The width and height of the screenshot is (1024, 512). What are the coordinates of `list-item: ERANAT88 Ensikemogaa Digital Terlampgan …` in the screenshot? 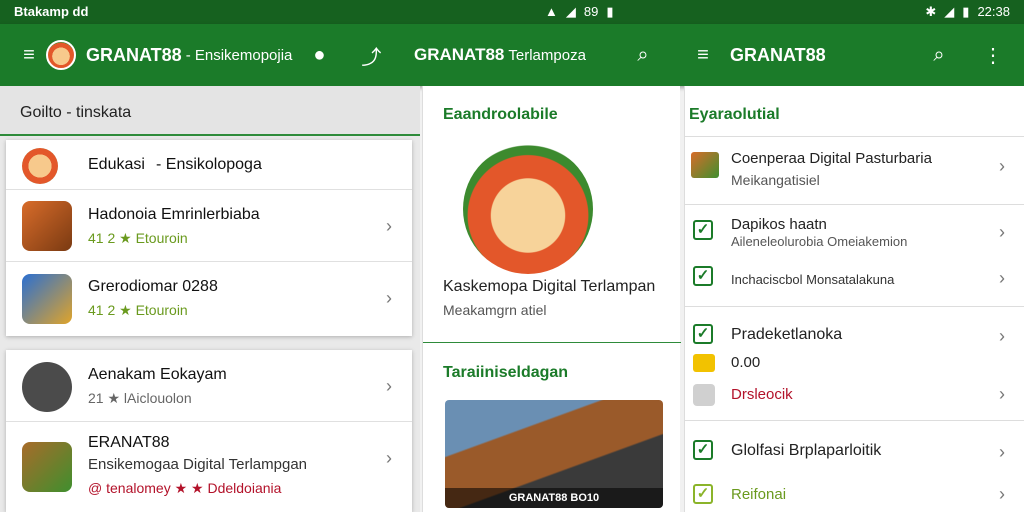 It's located at (209, 467).